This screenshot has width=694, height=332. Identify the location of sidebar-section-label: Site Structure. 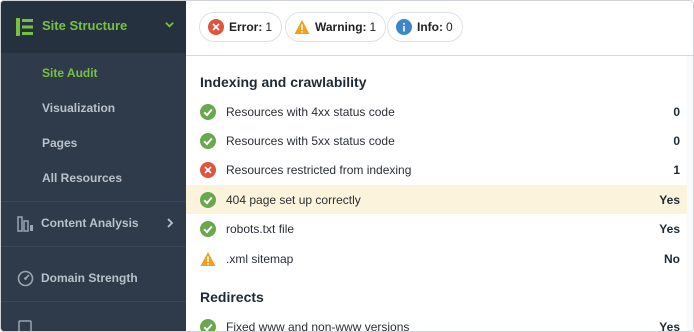
(85, 25).